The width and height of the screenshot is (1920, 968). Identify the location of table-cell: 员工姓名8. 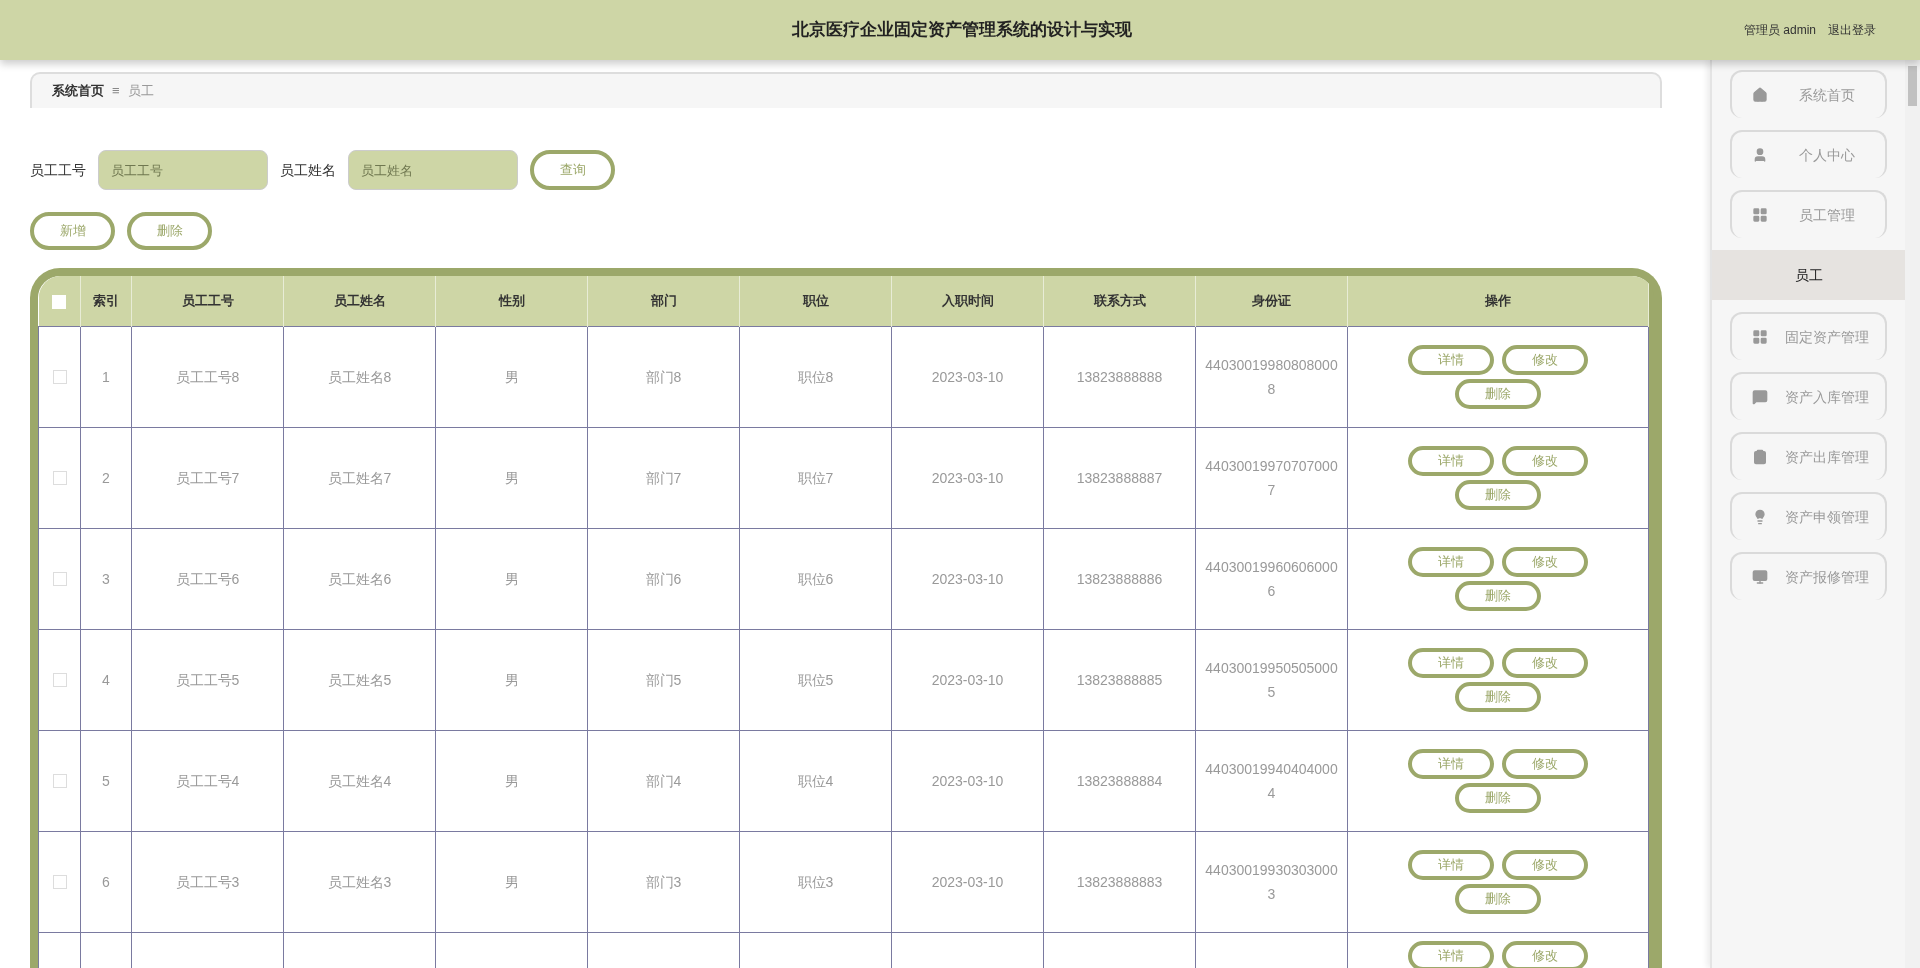
(359, 376).